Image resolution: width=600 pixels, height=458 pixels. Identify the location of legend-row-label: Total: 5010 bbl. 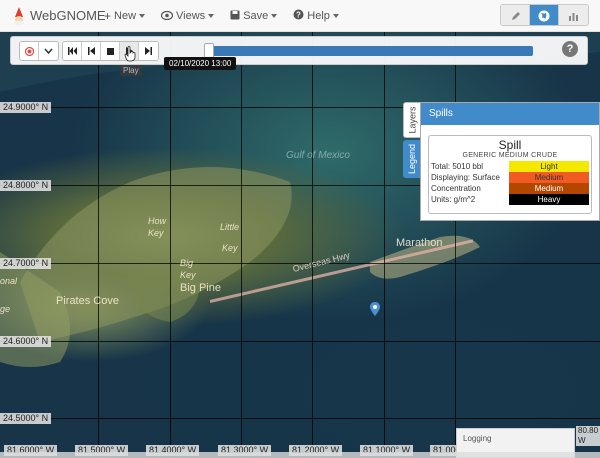
(457, 166).